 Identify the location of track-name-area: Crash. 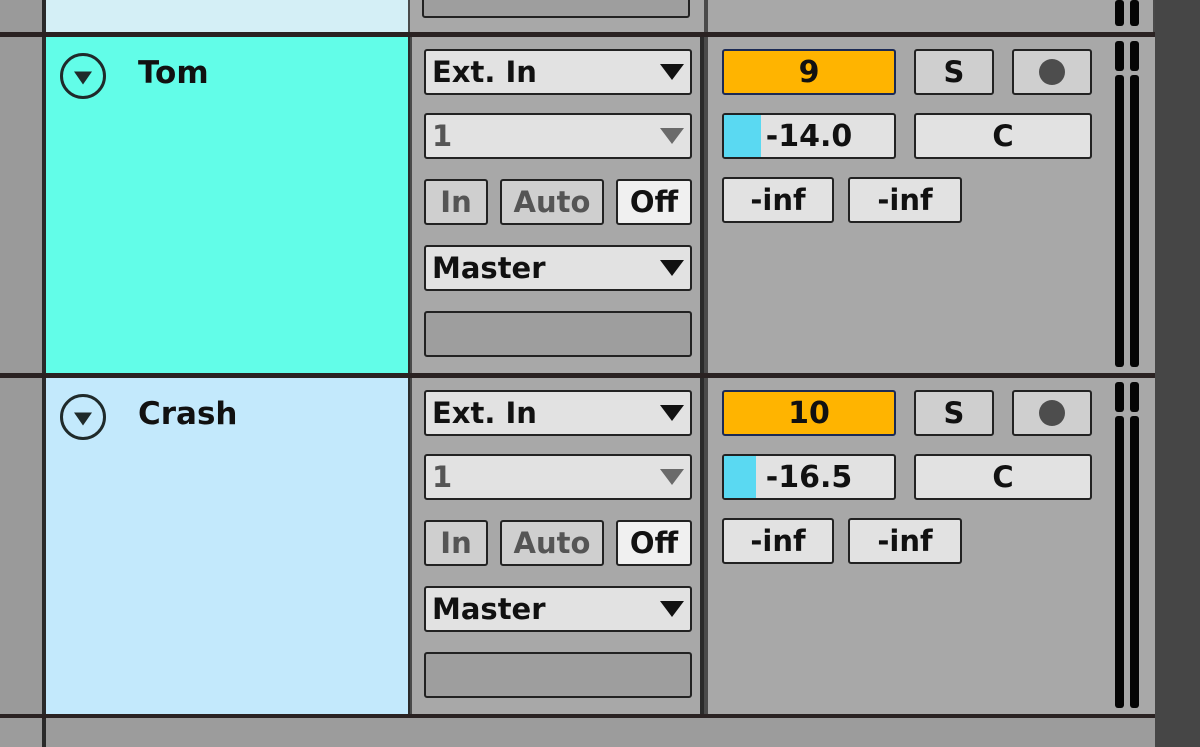
(228, 546).